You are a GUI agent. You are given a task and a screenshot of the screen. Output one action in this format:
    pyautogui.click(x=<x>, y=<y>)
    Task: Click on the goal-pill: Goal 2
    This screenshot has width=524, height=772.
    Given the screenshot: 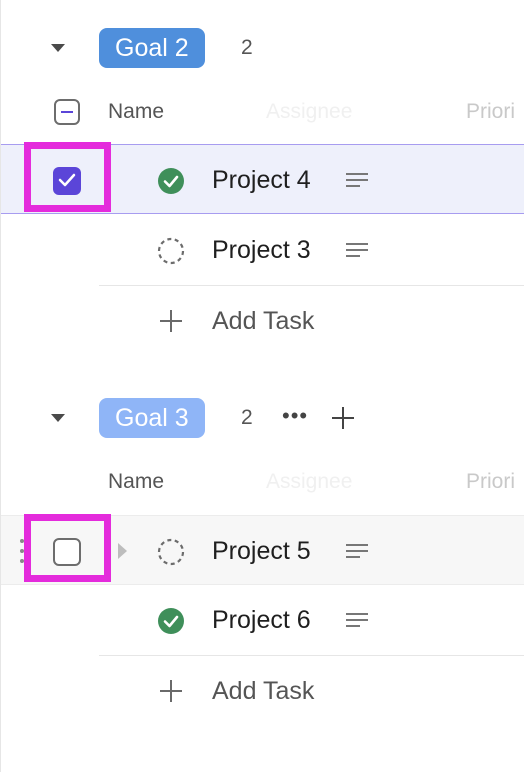 What is the action you would take?
    pyautogui.click(x=152, y=48)
    